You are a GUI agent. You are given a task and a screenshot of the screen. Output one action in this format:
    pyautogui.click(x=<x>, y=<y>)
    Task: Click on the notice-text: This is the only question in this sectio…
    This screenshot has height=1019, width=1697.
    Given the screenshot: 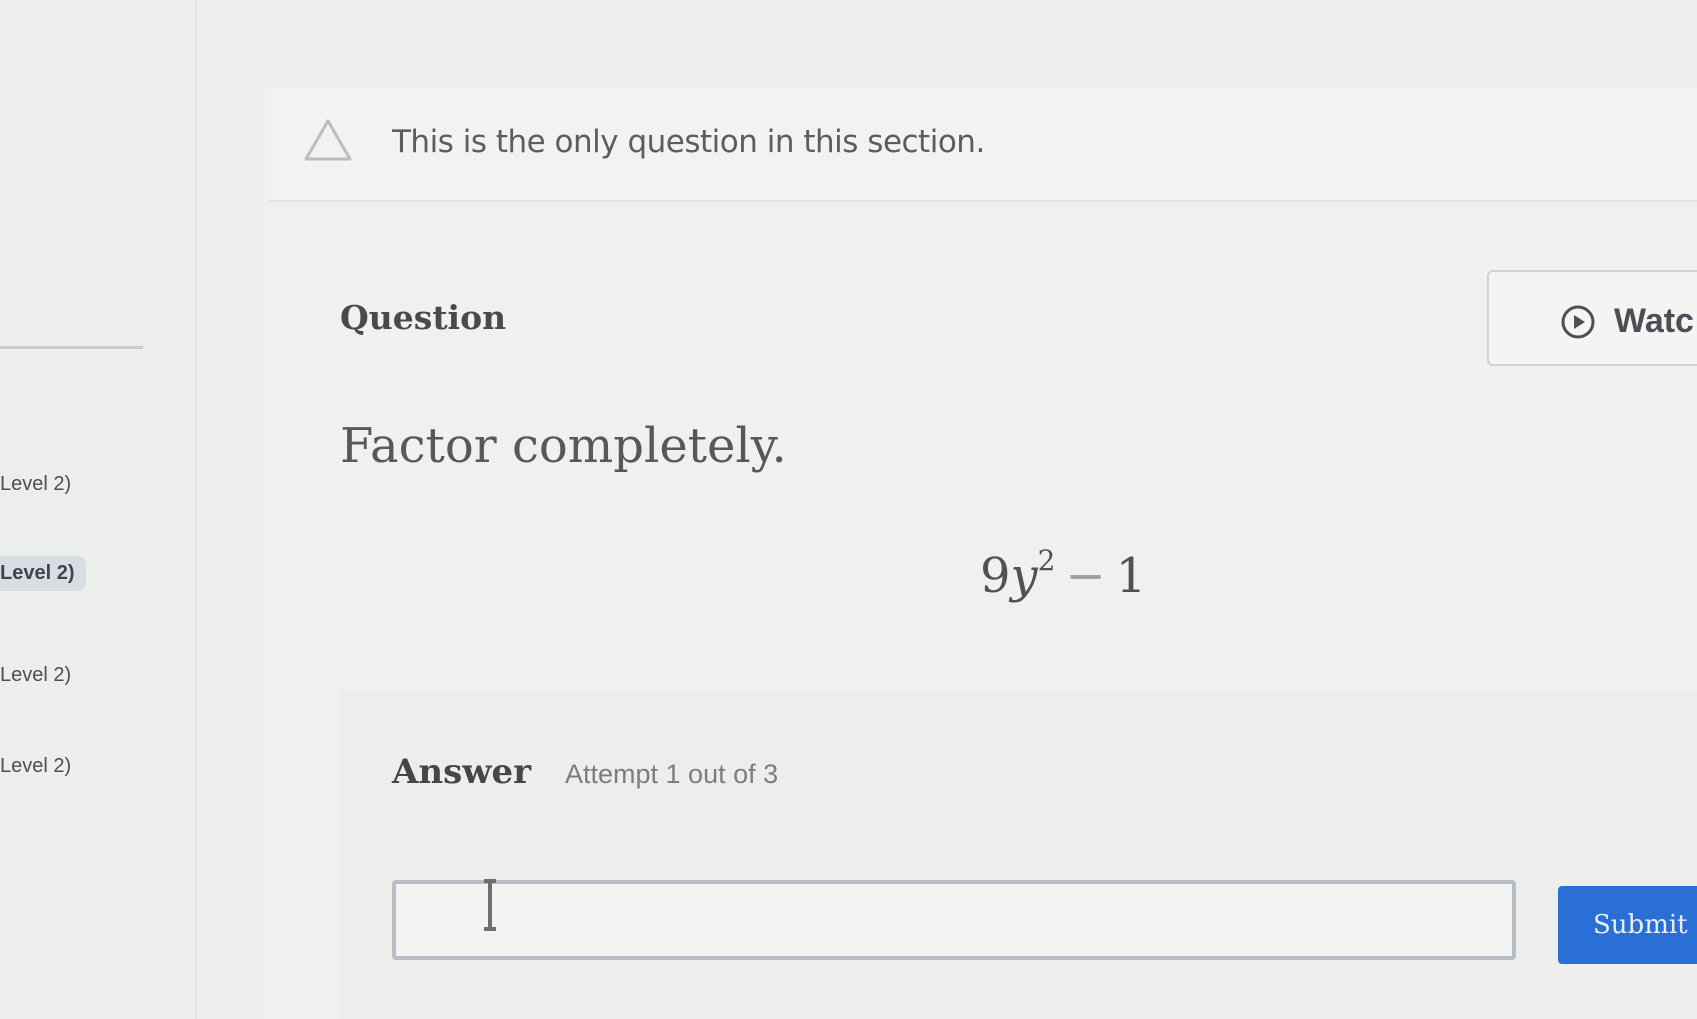 What is the action you would take?
    pyautogui.click(x=688, y=142)
    